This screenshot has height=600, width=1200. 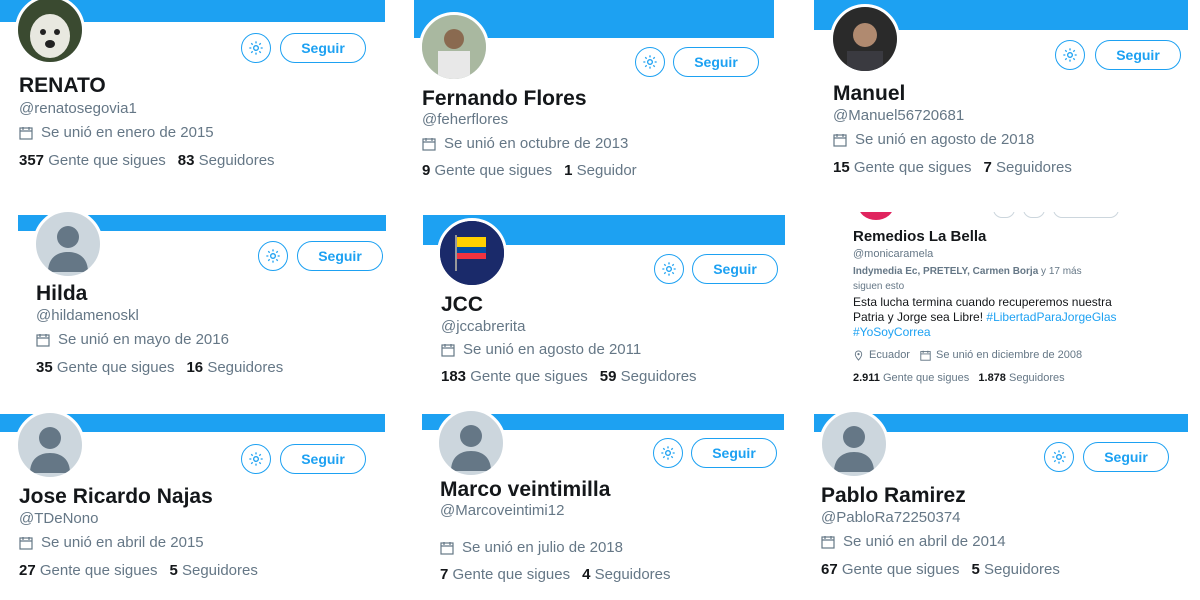 I want to click on follow-button, so click(x=1086, y=215).